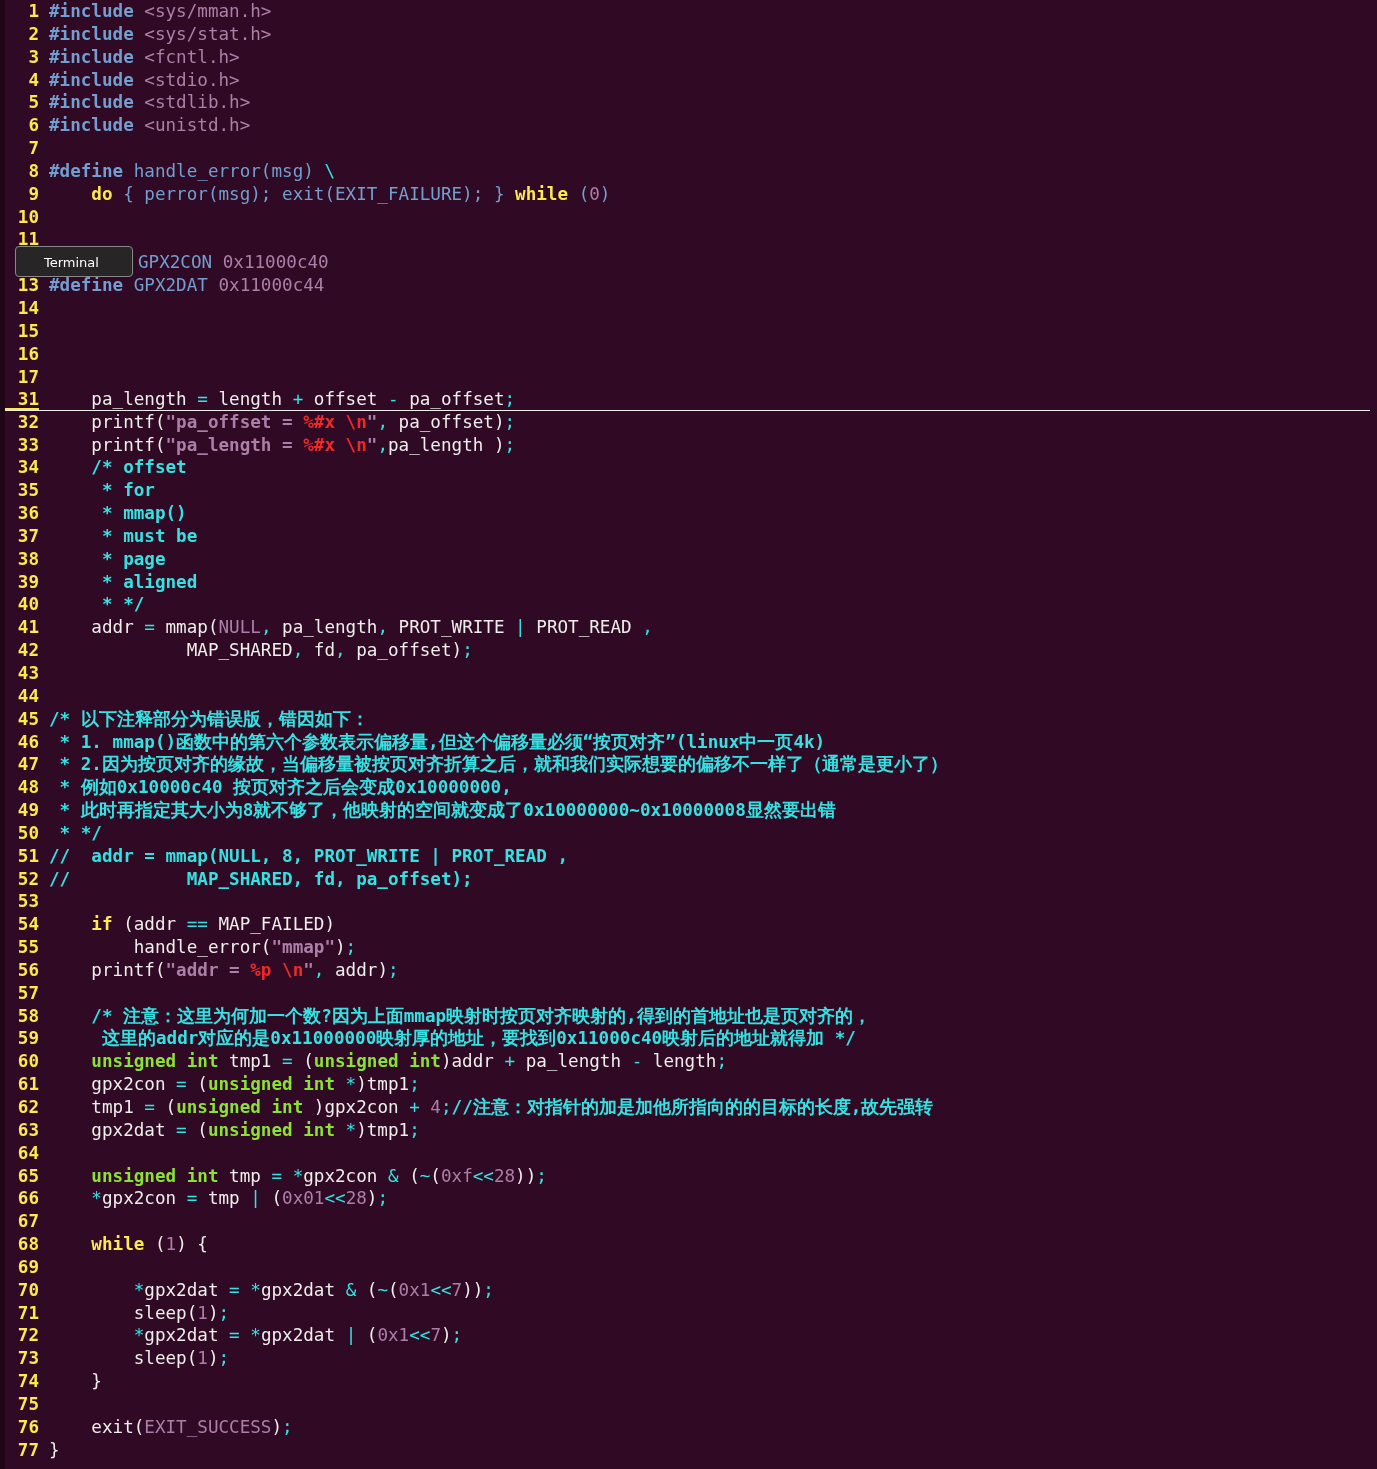  I want to click on code-line: *gpx2dat = *gpx2dat | (0x1<<7);, so click(297, 1336).